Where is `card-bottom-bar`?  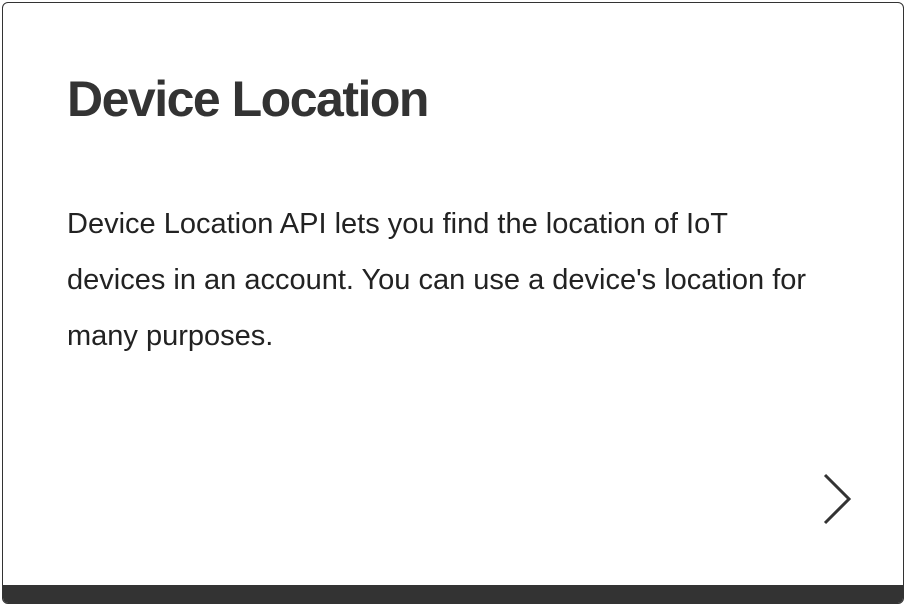
card-bottom-bar is located at coordinates (453, 594).